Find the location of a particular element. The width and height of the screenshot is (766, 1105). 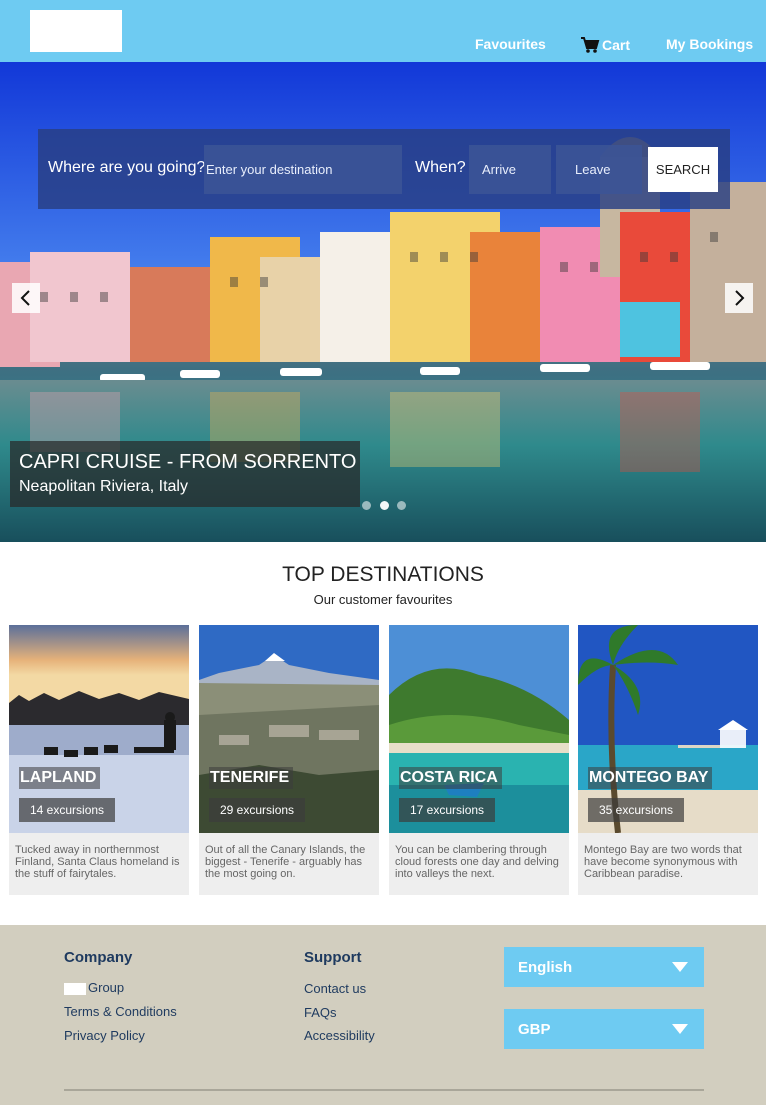

cart-icon is located at coordinates (590, 45).